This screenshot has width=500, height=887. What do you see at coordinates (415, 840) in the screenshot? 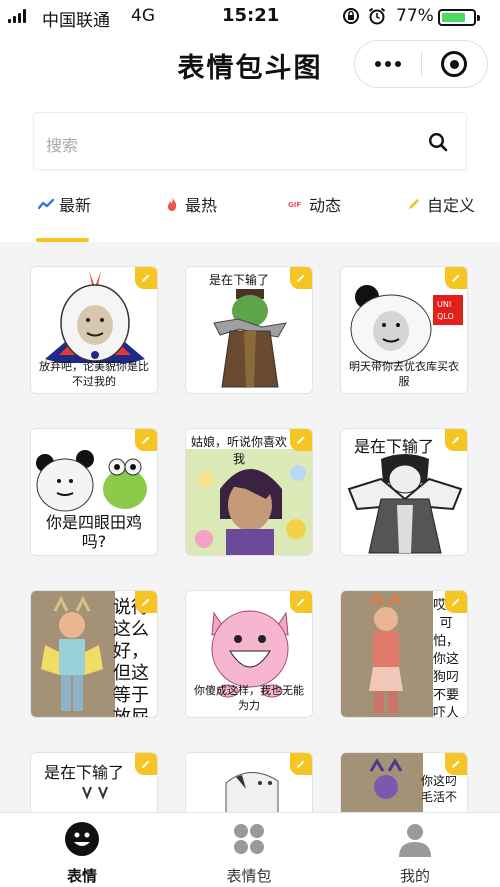
I see `user-icon` at bounding box center [415, 840].